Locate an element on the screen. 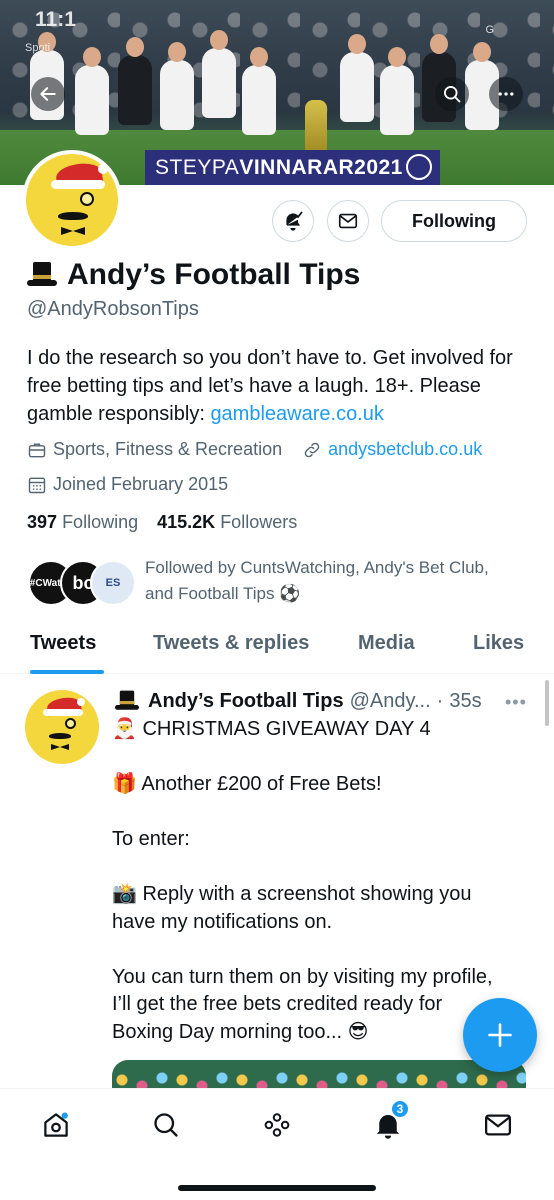 The image size is (554, 1200). calendar-icon is located at coordinates (37, 485).